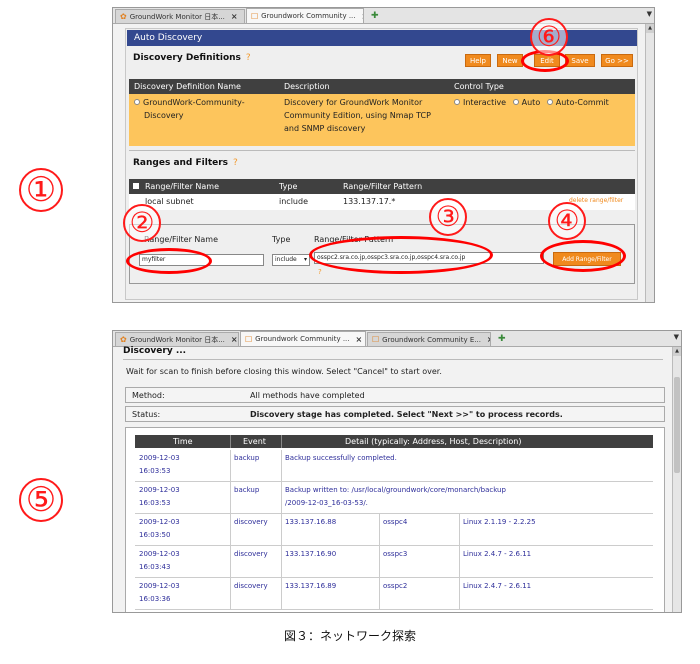 Image resolution: width=700 pixels, height=664 pixels. I want to click on log-os: Linux 2.1.19 - 2.2.25, so click(499, 522).